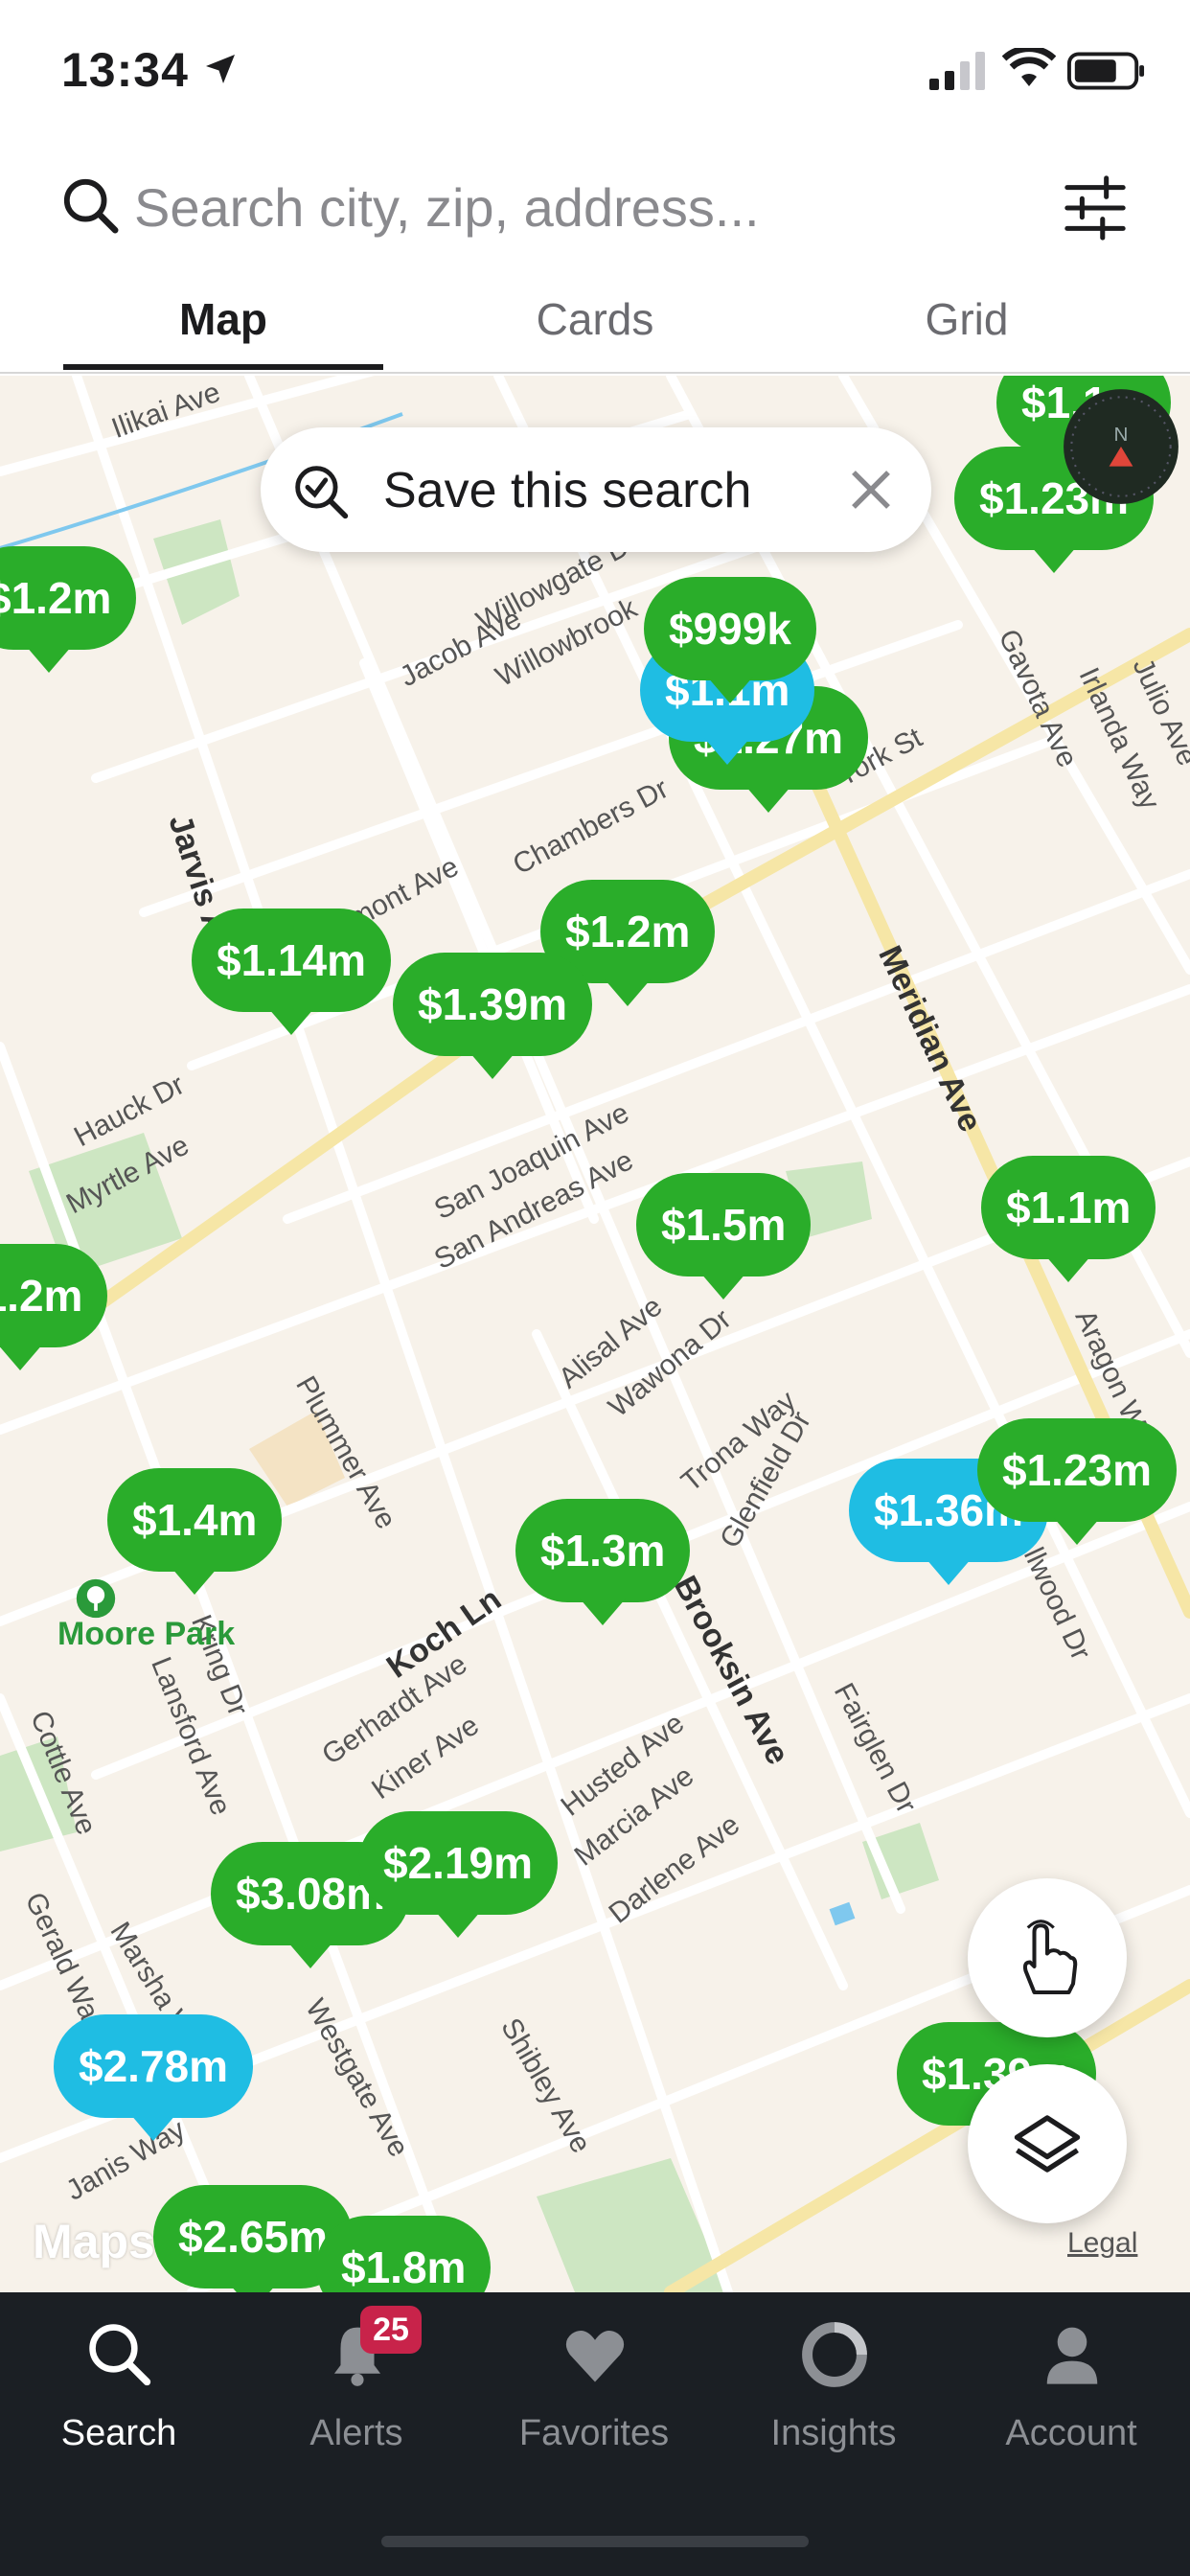 The image size is (1190, 2576). What do you see at coordinates (871, 490) in the screenshot?
I see `close-icon` at bounding box center [871, 490].